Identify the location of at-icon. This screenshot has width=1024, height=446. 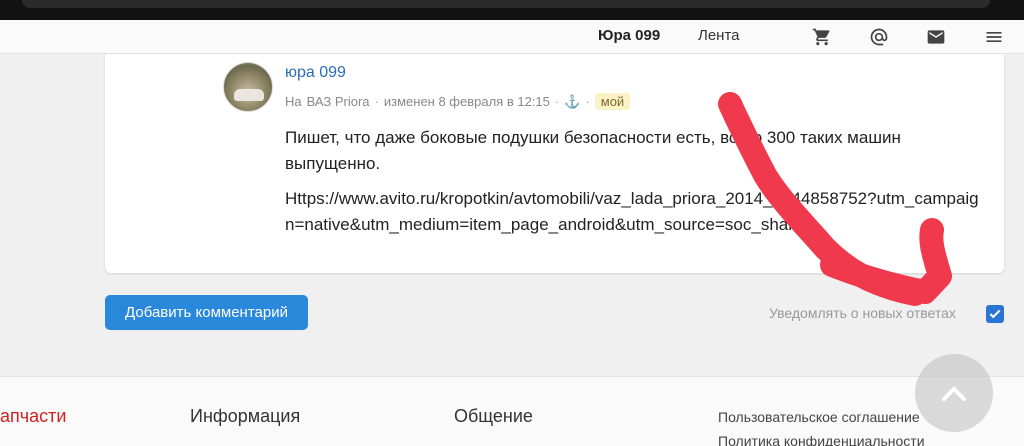
(879, 37).